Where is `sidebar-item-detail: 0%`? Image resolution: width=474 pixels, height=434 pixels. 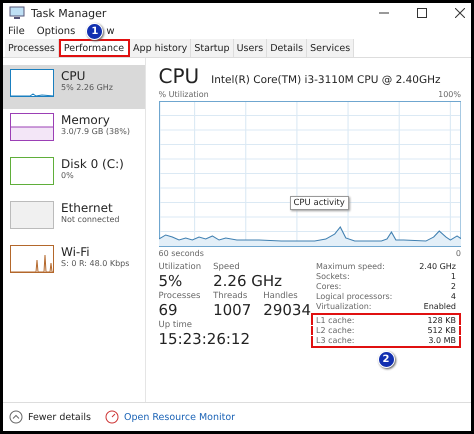
sidebar-item-detail: 0% is located at coordinates (68, 175).